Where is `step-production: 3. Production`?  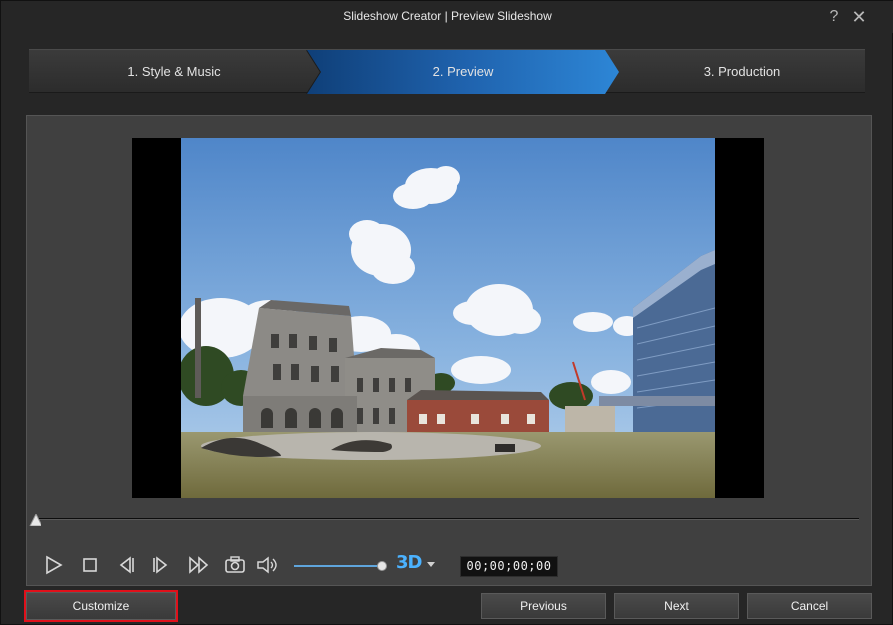
step-production: 3. Production is located at coordinates (742, 72).